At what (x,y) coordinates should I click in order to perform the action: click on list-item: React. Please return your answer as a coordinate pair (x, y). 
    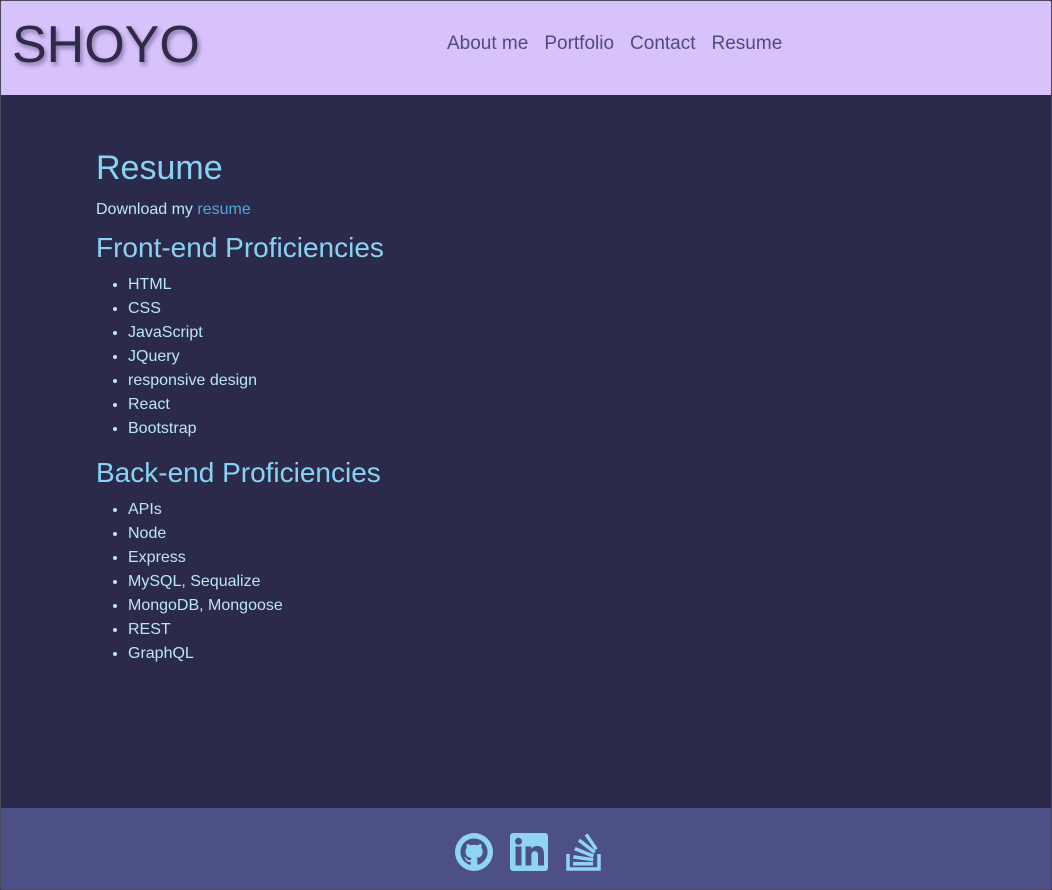
    Looking at the image, I should click on (256, 405).